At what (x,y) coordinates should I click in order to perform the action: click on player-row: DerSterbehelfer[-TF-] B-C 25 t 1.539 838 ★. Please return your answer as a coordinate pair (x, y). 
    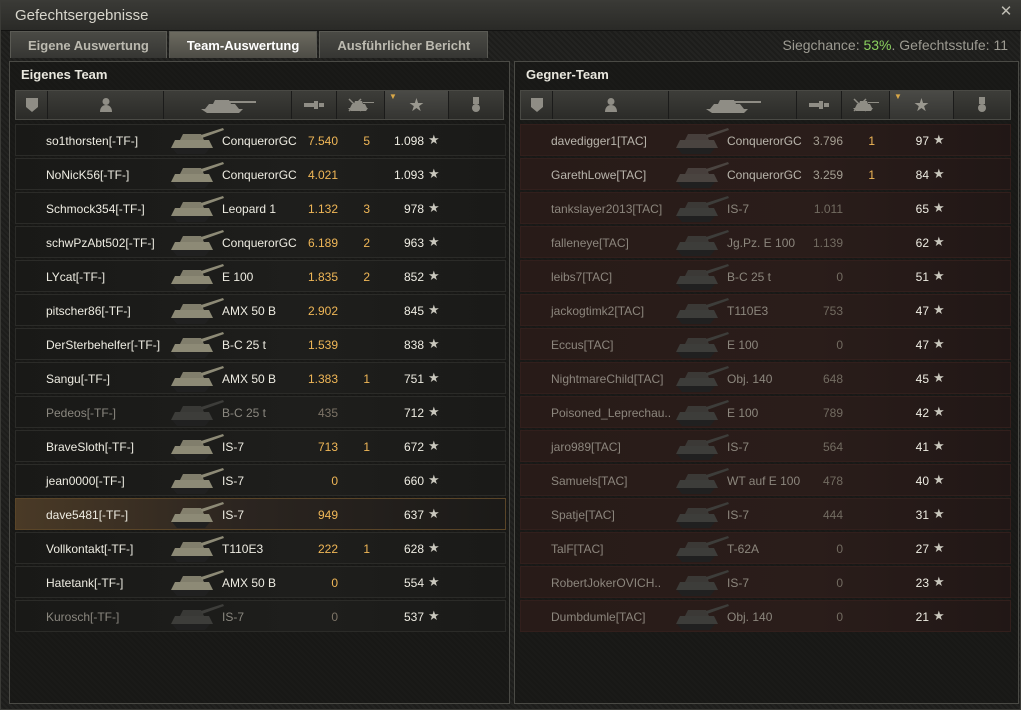
    Looking at the image, I should click on (260, 344).